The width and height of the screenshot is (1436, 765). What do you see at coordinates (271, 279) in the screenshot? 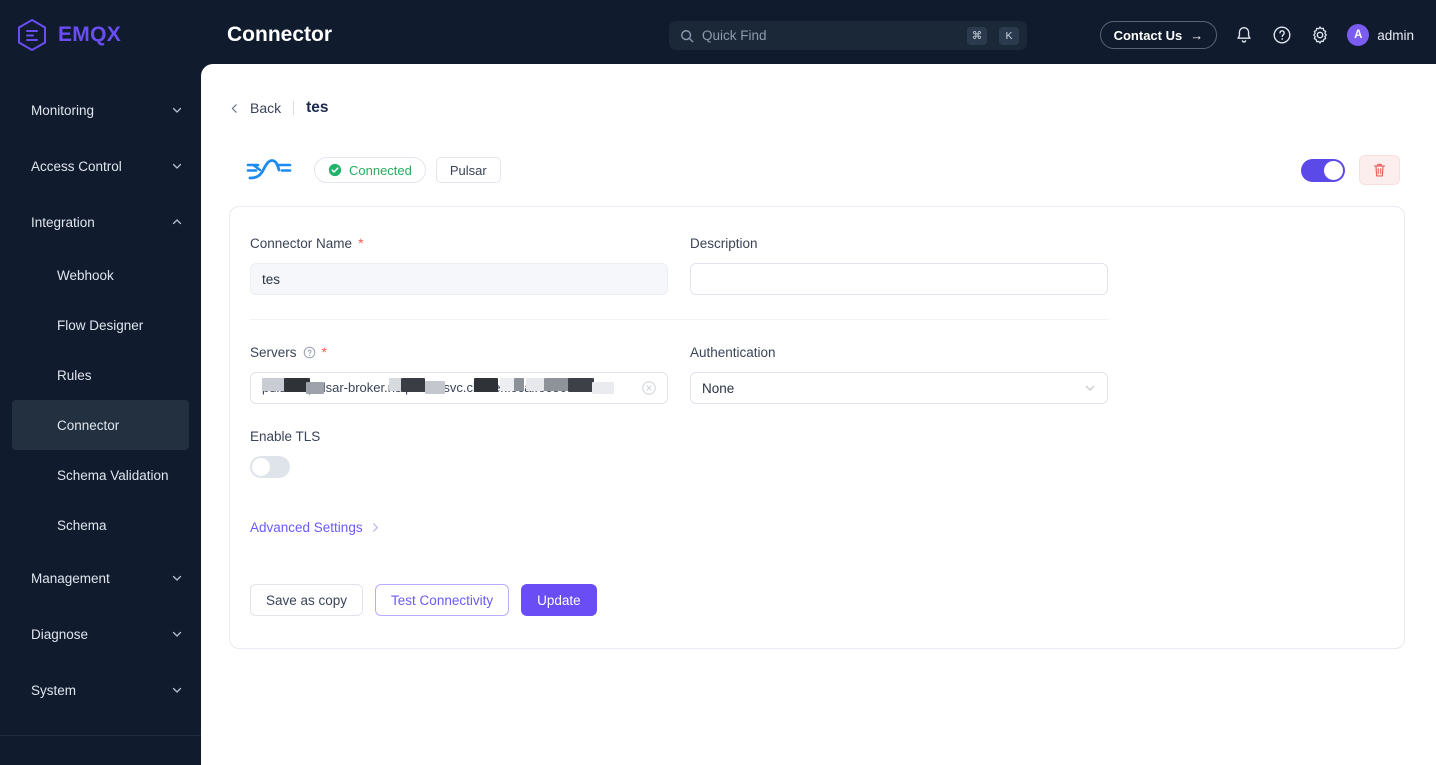
I see `connector-name-value: tes` at bounding box center [271, 279].